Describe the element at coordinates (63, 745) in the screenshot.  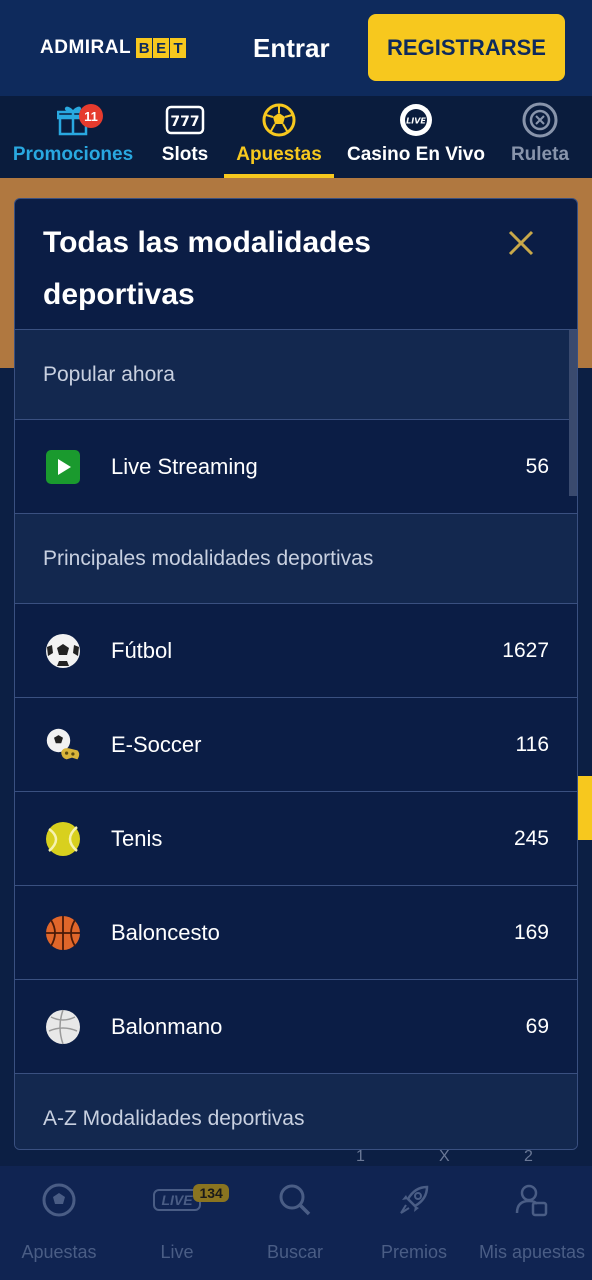
I see `esoccer-icon` at that location.